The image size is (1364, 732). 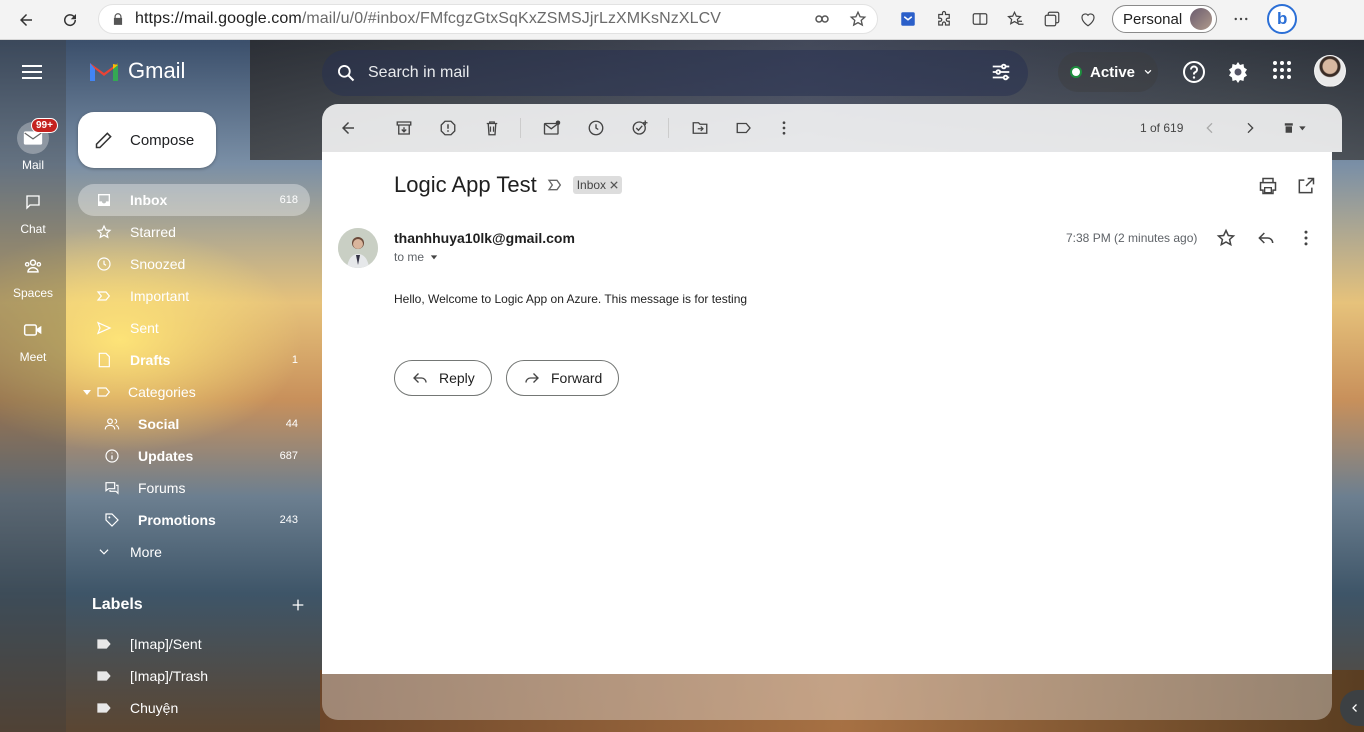 What do you see at coordinates (33, 275) in the screenshot?
I see `rail-spaces: Spaces` at bounding box center [33, 275].